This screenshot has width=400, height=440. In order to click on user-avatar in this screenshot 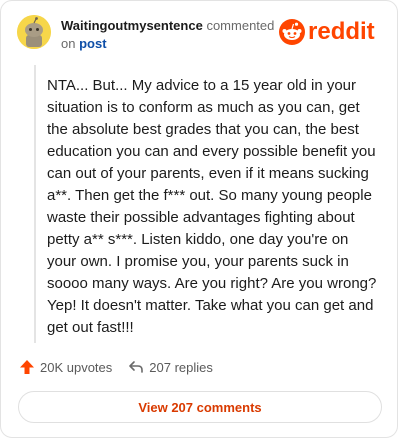, I will do `click(34, 32)`.